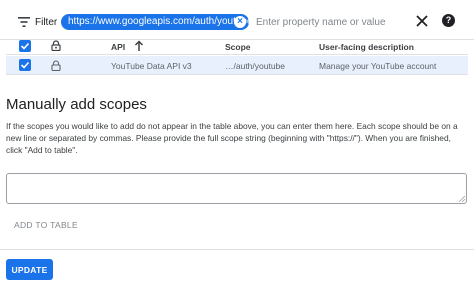  I want to click on table-header: API Scope User-facing description, so click(237, 46).